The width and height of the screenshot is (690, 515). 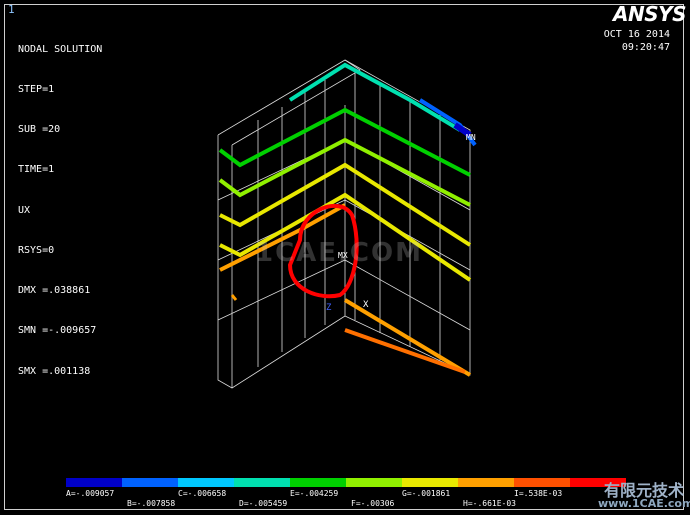 I want to click on watermark: 1CAE.COM, so click(x=339, y=253).